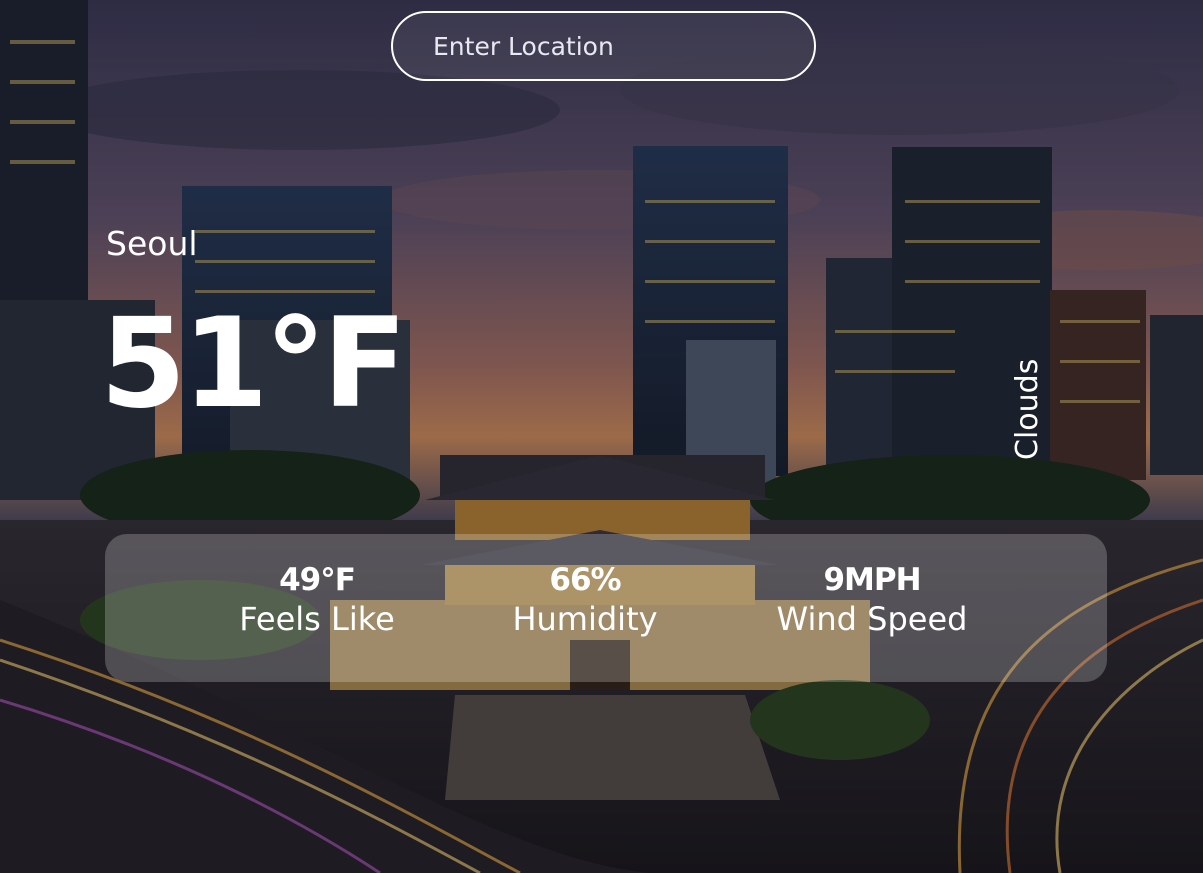 The height and width of the screenshot is (873, 1203). I want to click on humidity-stat: 66% Humidity, so click(585, 600).